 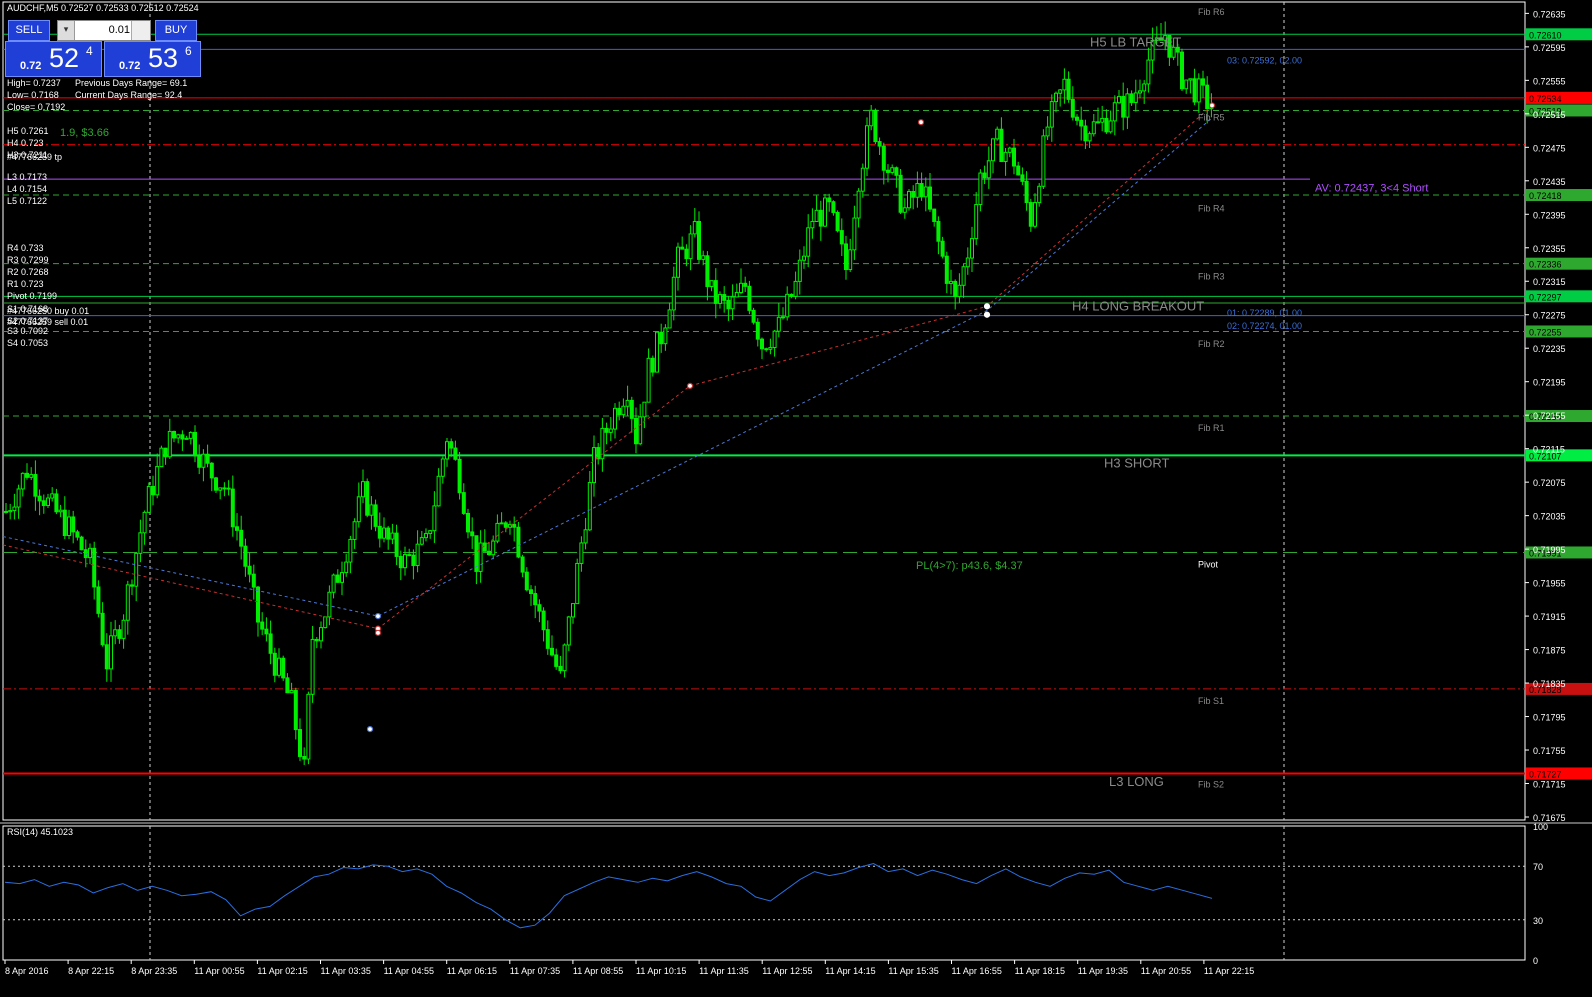 I want to click on x-tick-label: 11 Apr 10:15, so click(x=661, y=971).